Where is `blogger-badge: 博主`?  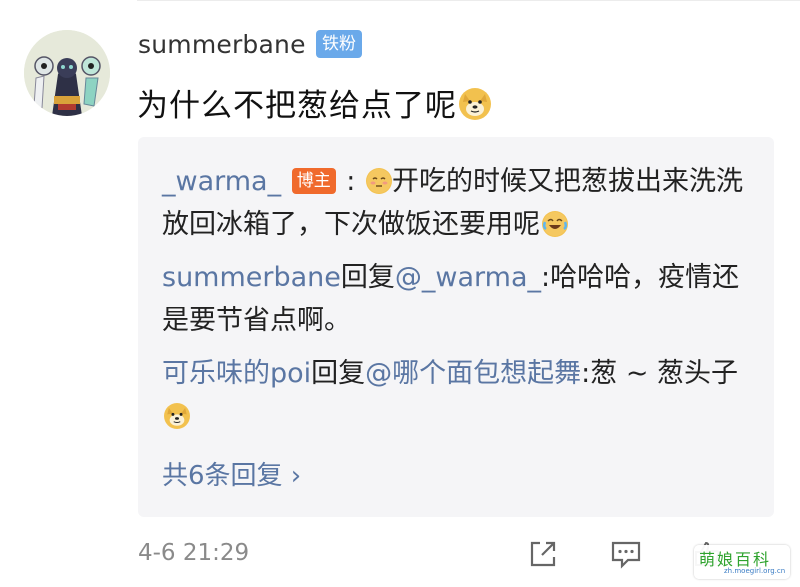 blogger-badge: 博主 is located at coordinates (313, 181).